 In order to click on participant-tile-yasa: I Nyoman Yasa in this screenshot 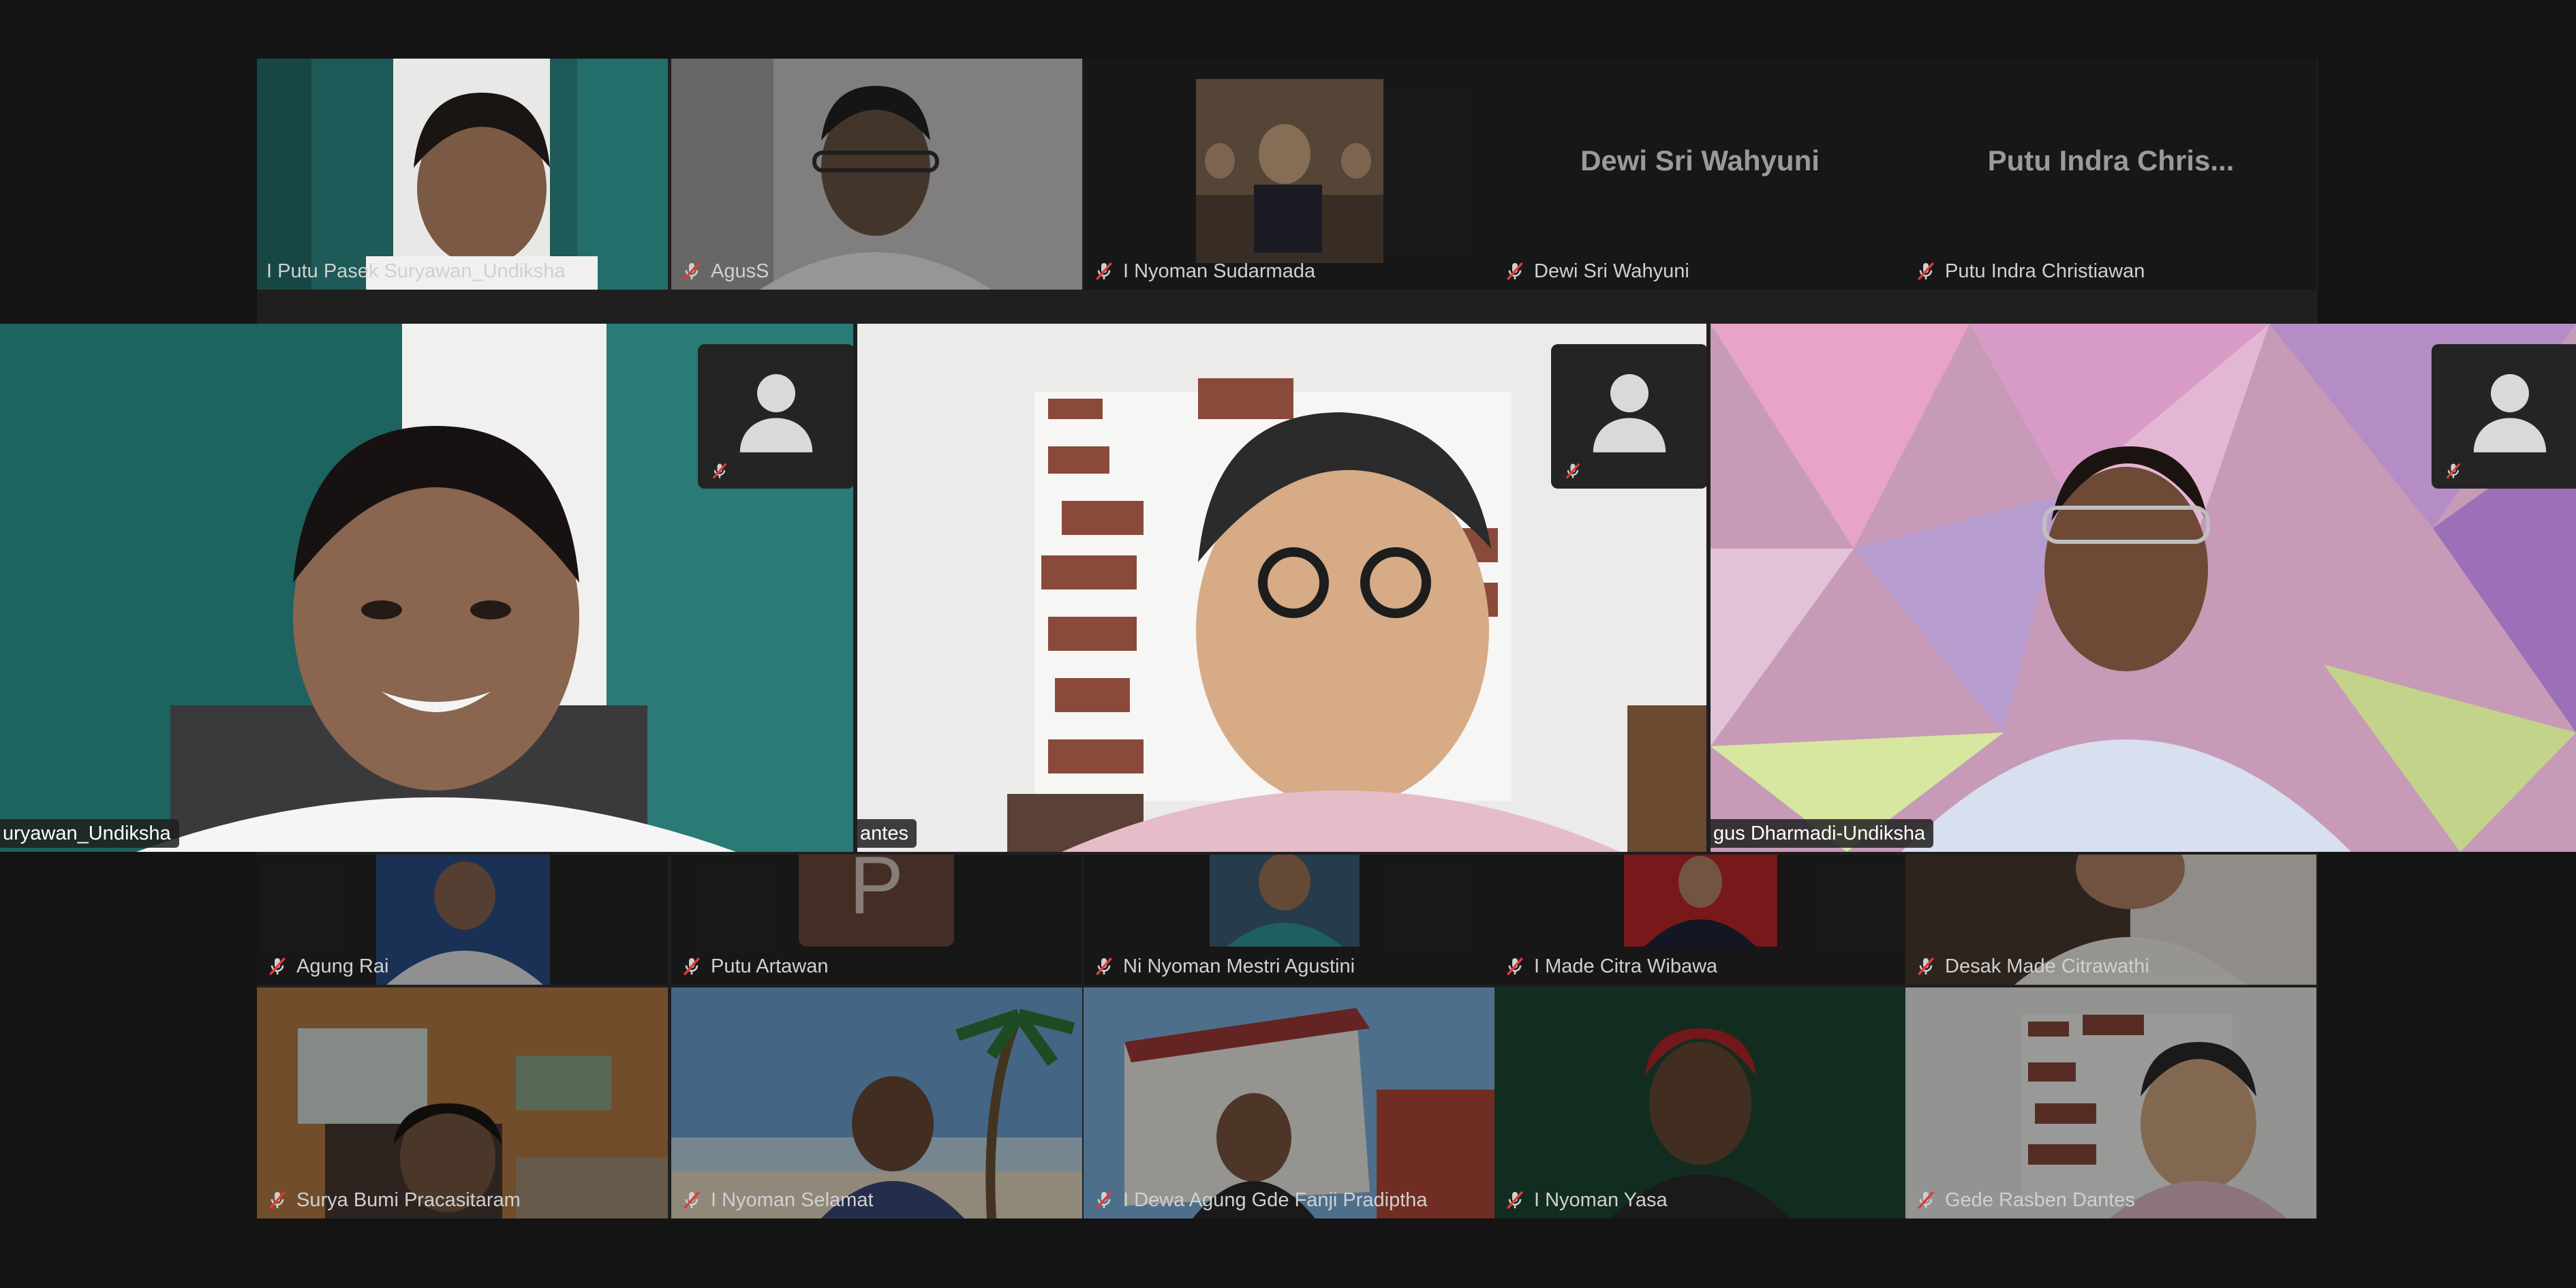, I will do `click(1699, 1102)`.